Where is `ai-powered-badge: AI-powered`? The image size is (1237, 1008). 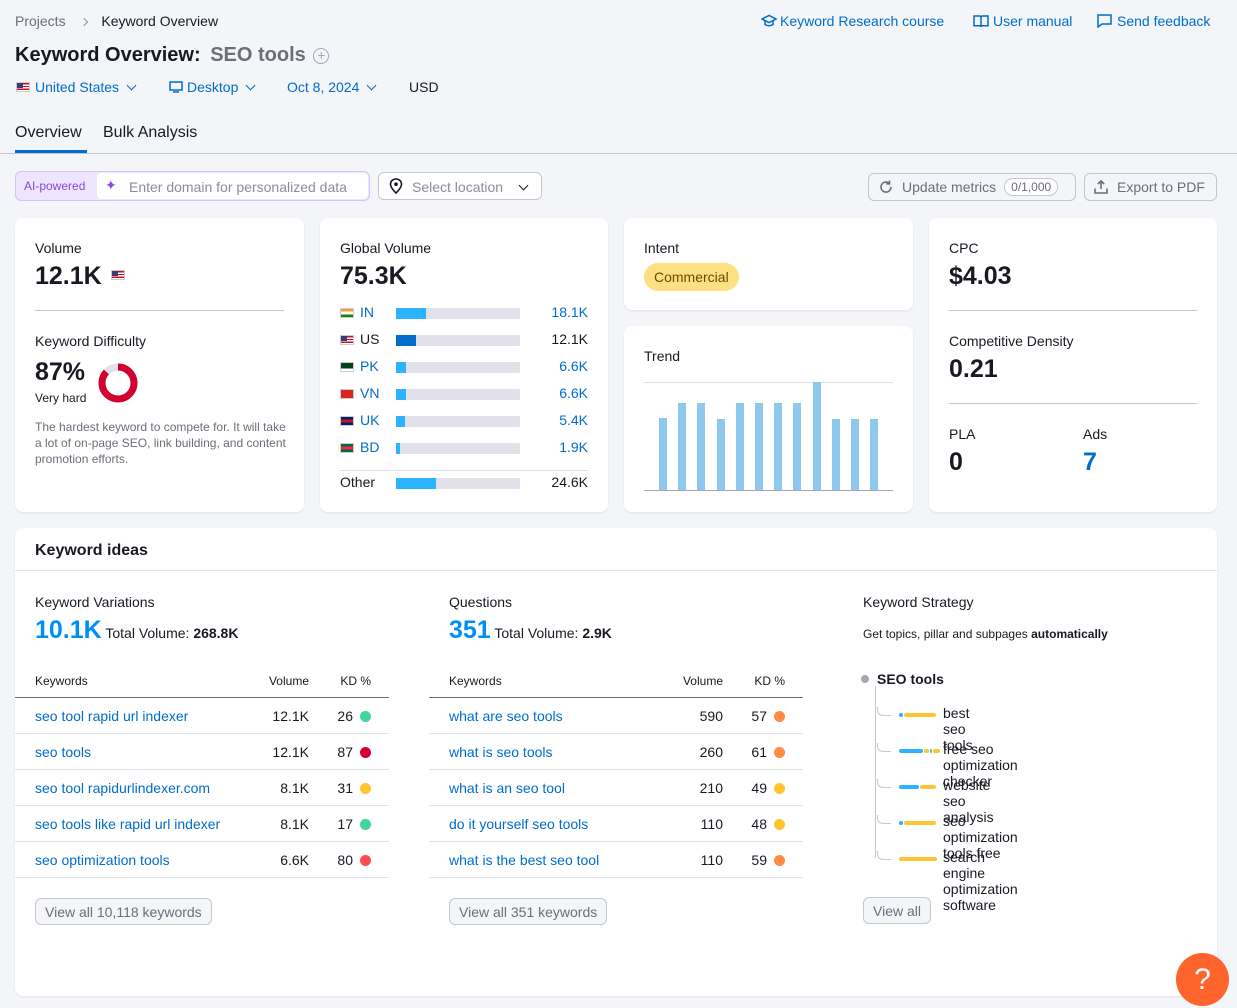
ai-powered-badge: AI-powered is located at coordinates (55, 186).